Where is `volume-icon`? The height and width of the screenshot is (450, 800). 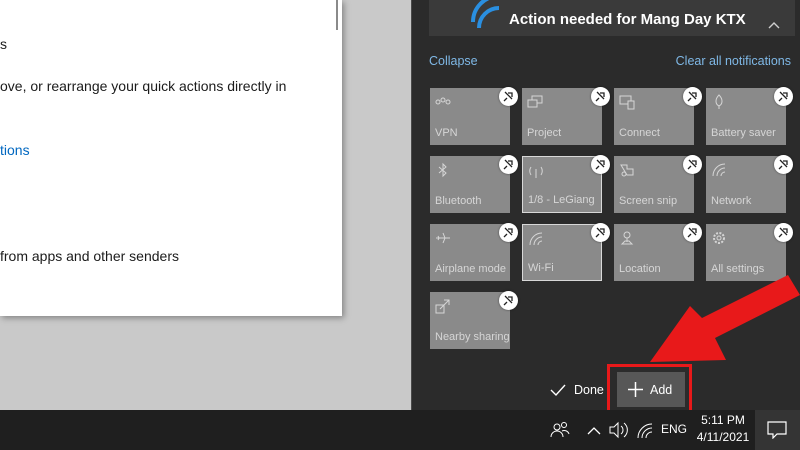 volume-icon is located at coordinates (619, 430).